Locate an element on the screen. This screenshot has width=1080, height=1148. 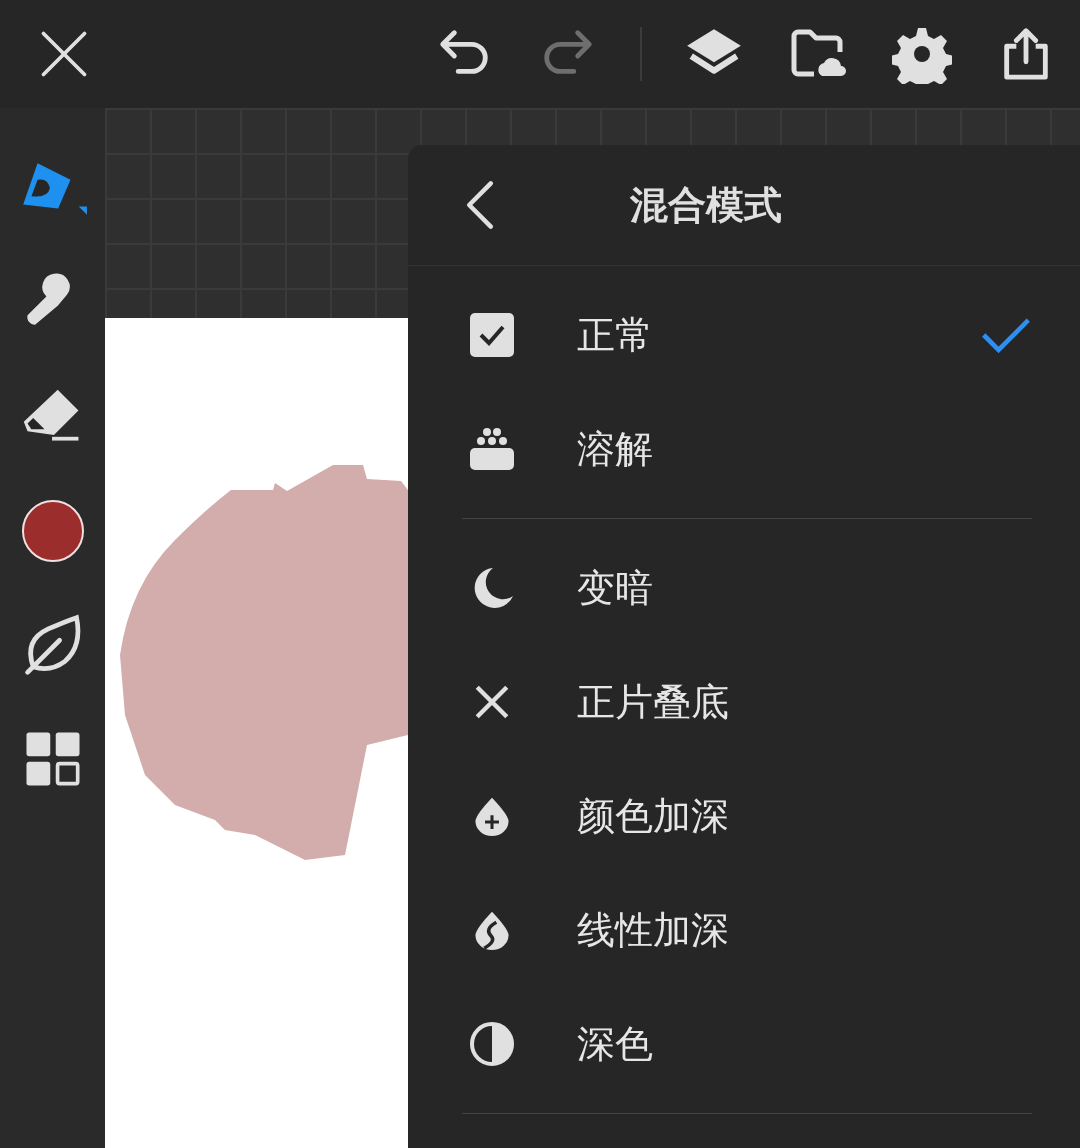
blend-mode-item: 溶解 is located at coordinates (747, 449).